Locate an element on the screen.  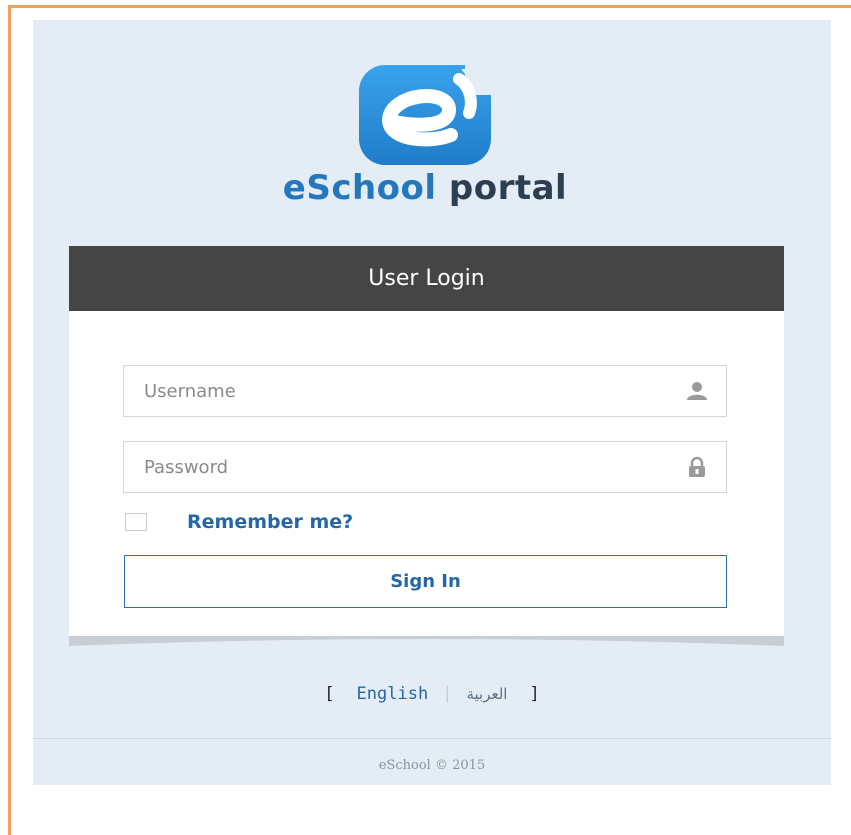
password-field-wrapper is located at coordinates (425, 467).